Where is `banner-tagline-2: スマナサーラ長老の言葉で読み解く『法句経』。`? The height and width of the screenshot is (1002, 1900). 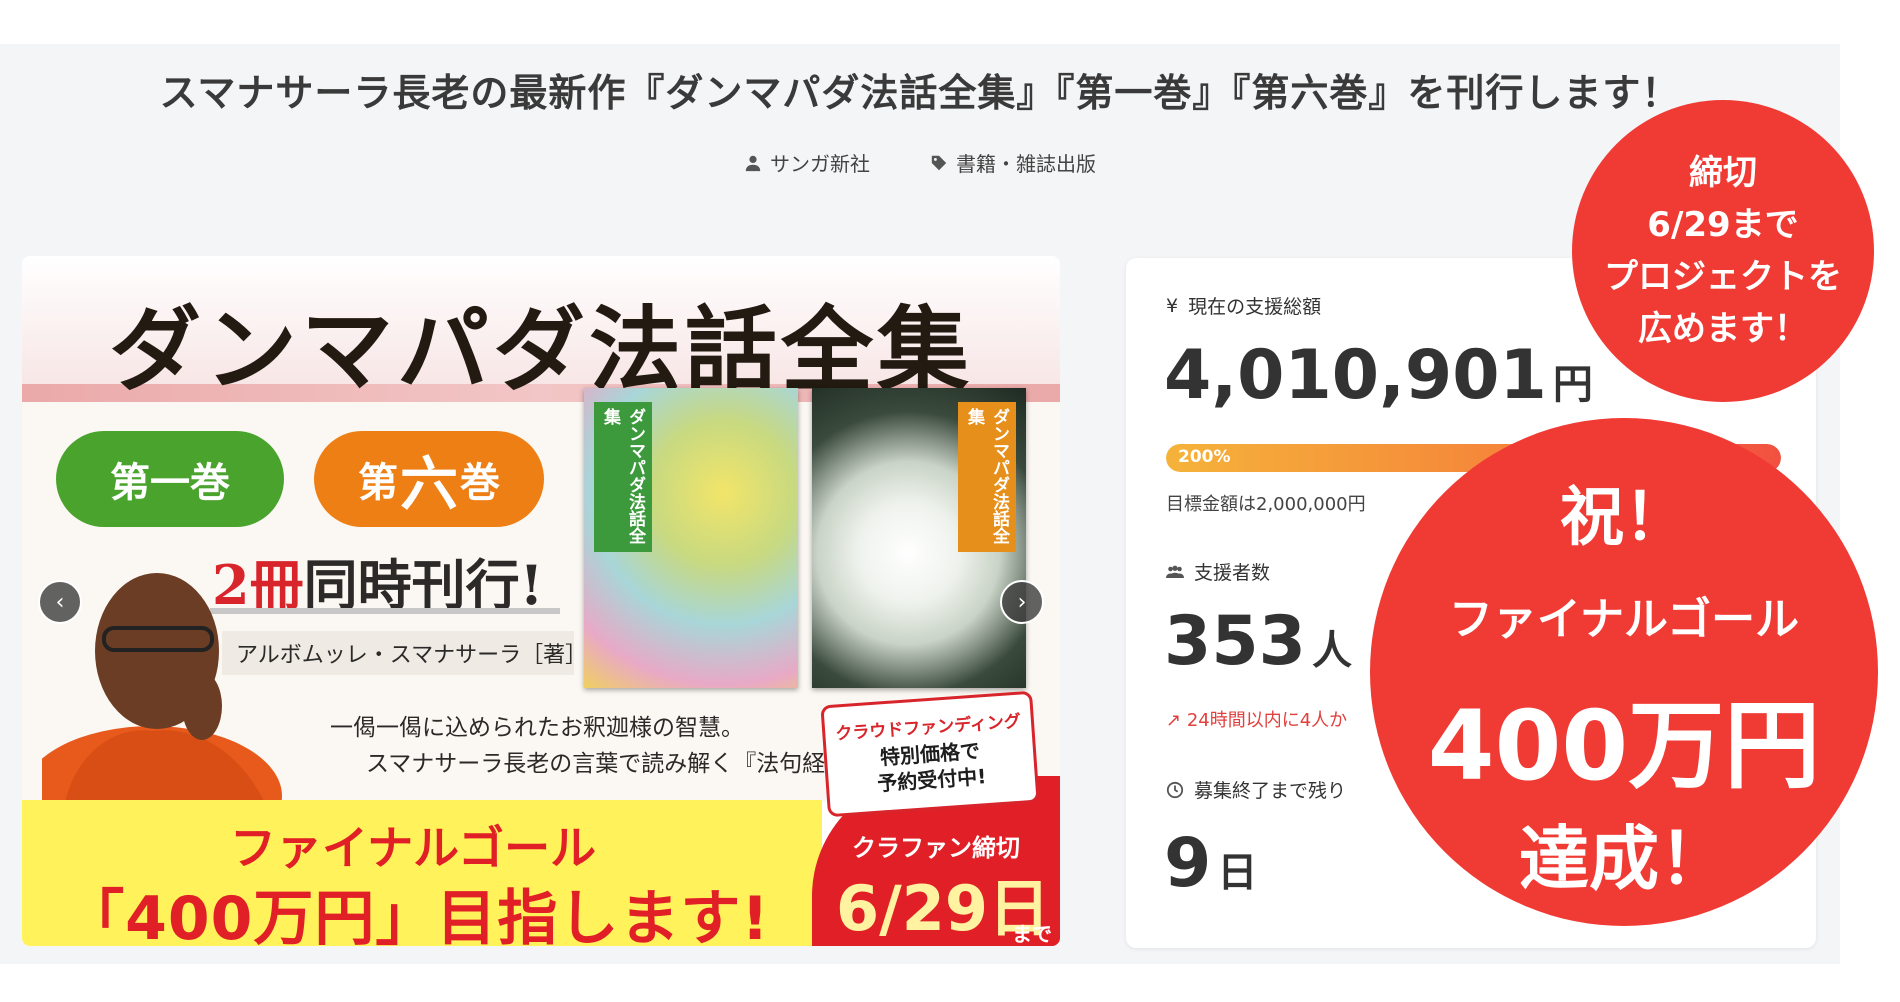
banner-tagline-2: スマナサーラ長老の言葉で読み解く『法句経』。 is located at coordinates (613, 764).